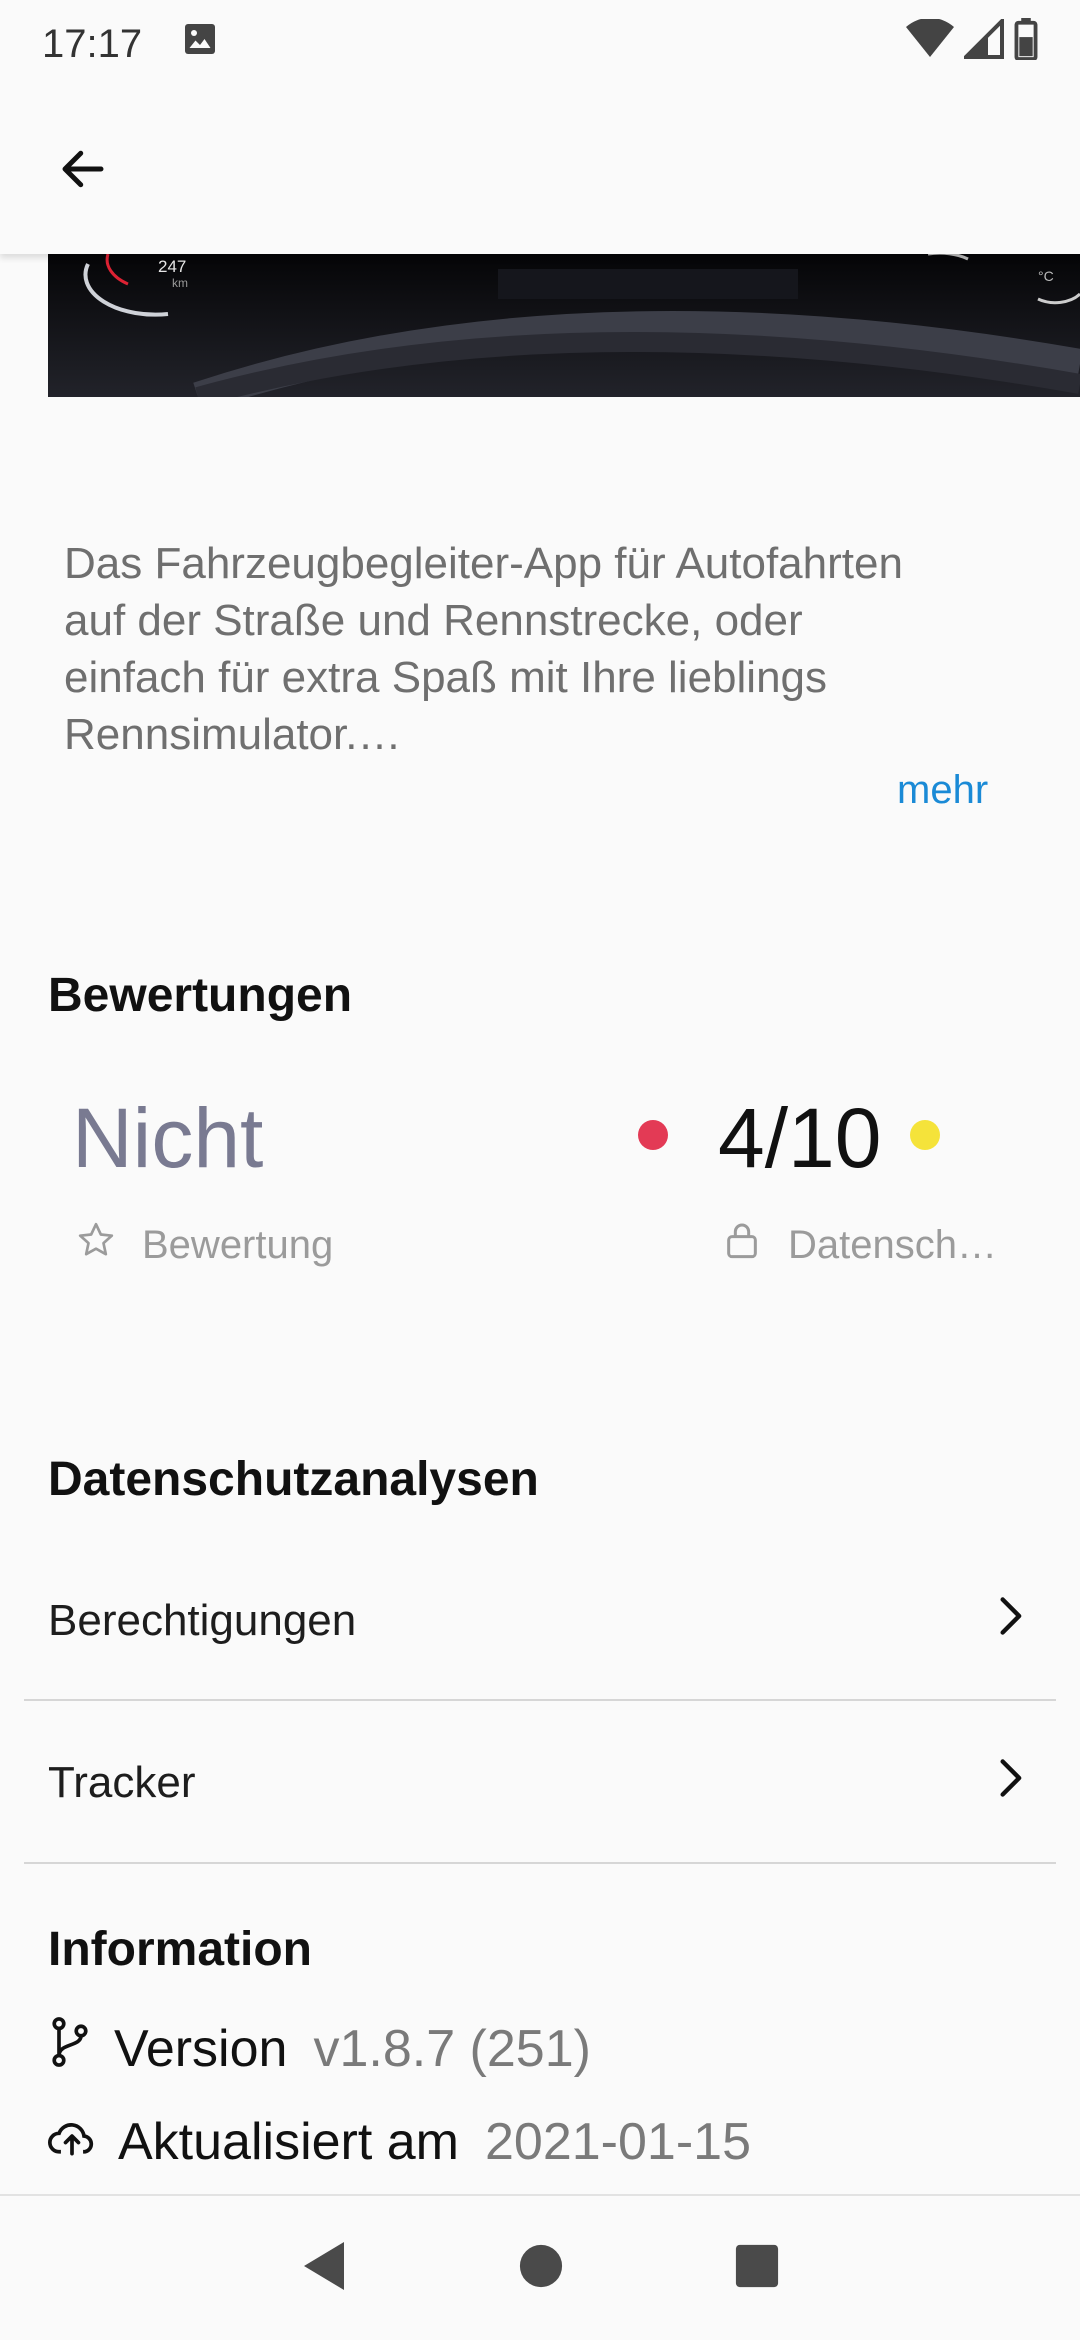  I want to click on back-button, so click(83, 171).